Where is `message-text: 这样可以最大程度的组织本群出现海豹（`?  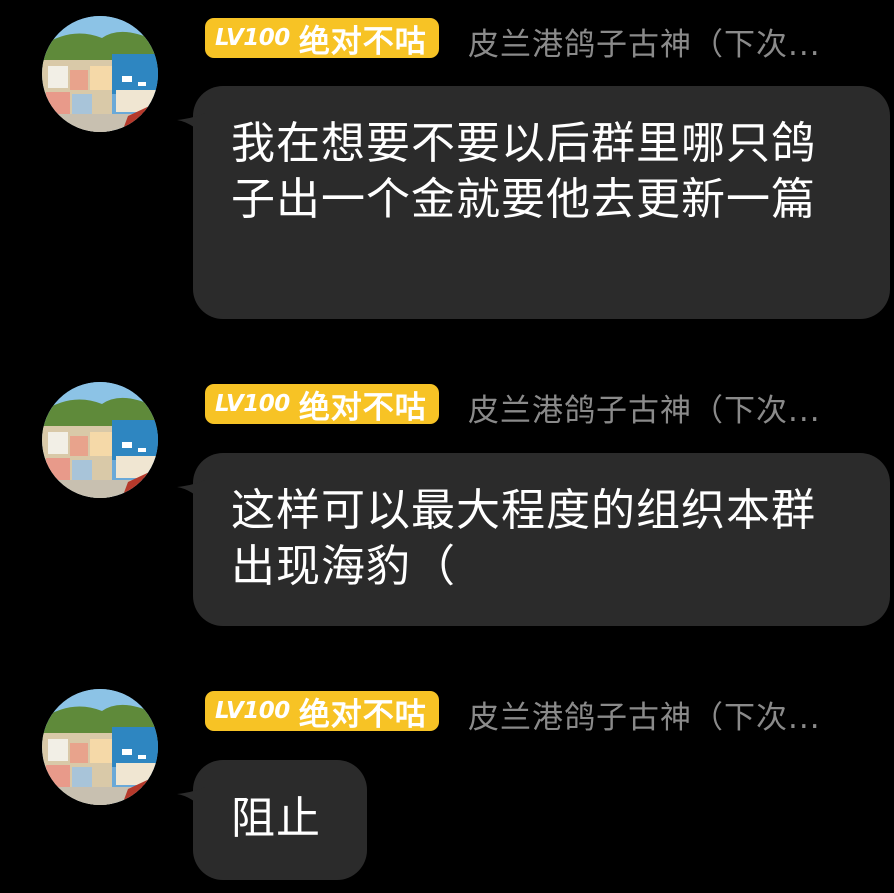 message-text: 这样可以最大程度的组织本群出现海豹（ is located at coordinates (523, 538).